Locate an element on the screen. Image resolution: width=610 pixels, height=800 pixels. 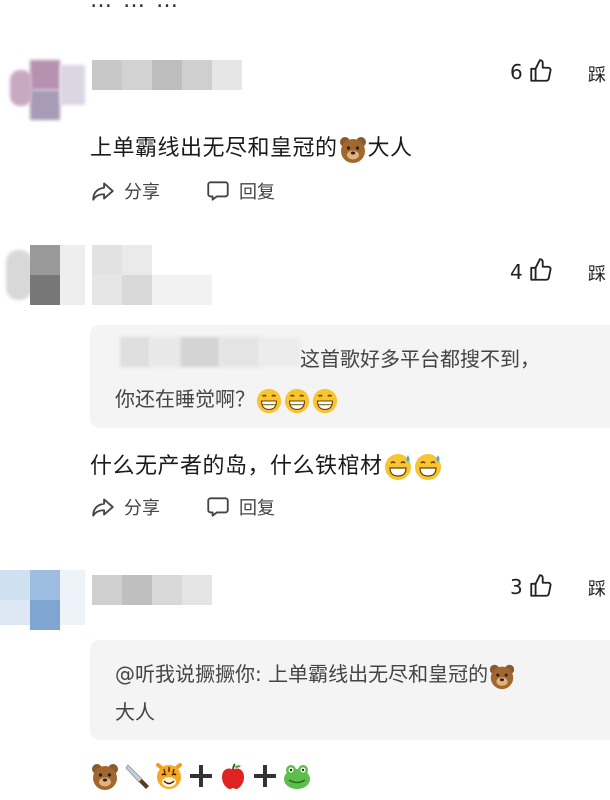
quoted-reply: 这首歌好多平台都搜不到， 你还在睡觉啊？ is located at coordinates (350, 376).